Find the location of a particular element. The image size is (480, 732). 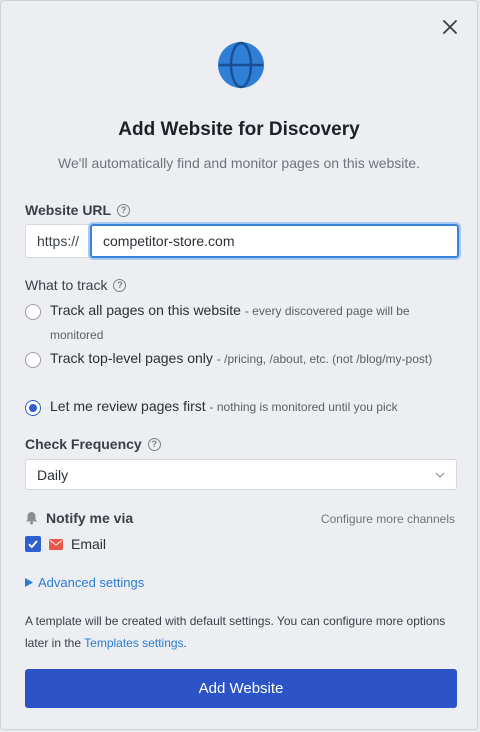

email-label: Email is located at coordinates (89, 544).